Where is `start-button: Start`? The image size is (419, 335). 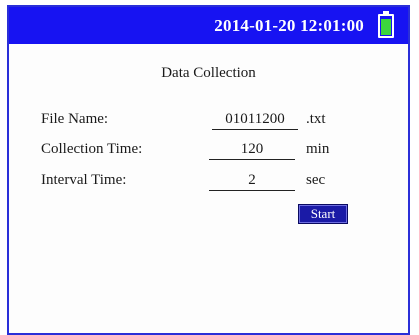
start-button: Start is located at coordinates (323, 214).